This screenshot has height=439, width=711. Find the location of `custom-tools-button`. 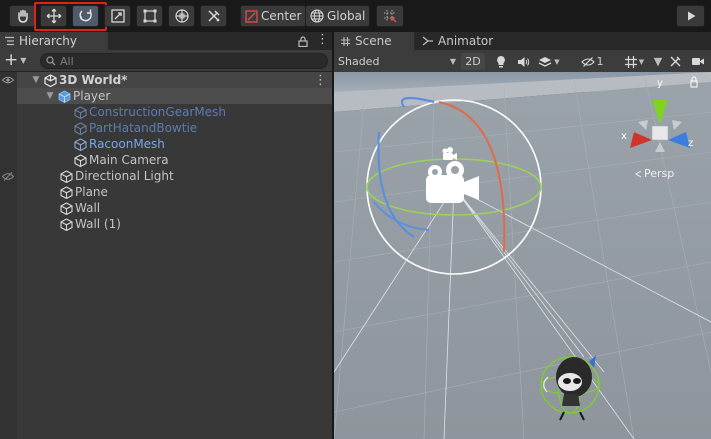

custom-tools-button is located at coordinates (213, 16).